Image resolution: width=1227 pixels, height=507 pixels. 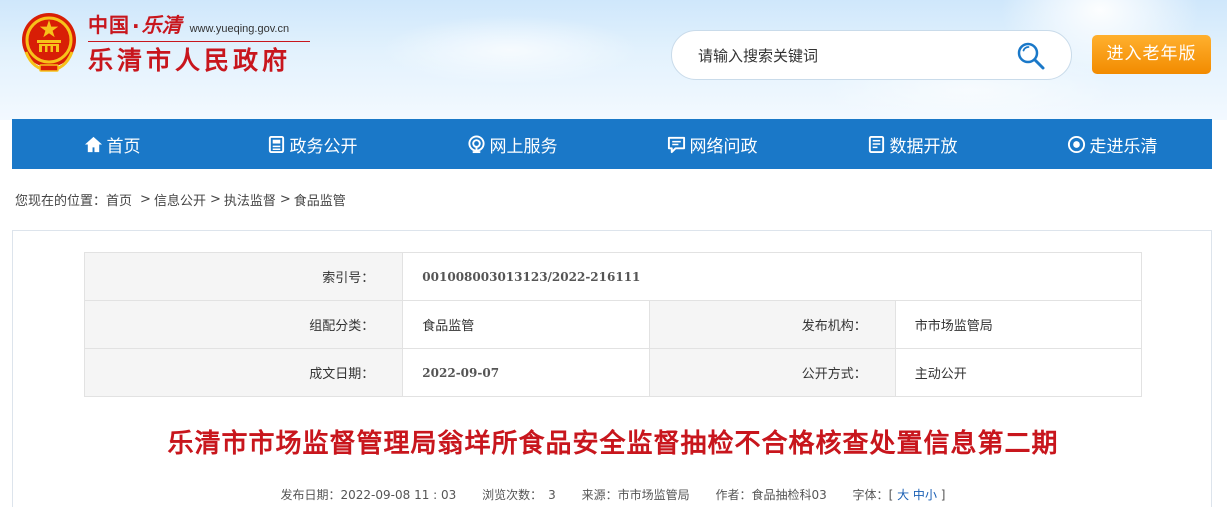 What do you see at coordinates (368, 495) in the screenshot?
I see `publish-date: 发布日期：2022-09-08 11 : 03` at bounding box center [368, 495].